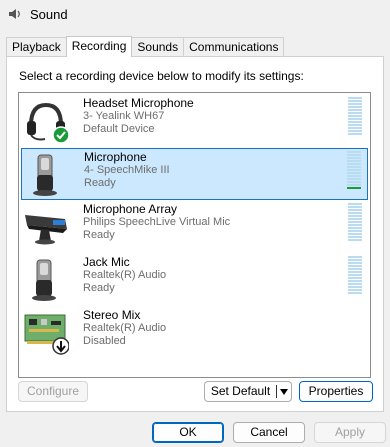 This screenshot has height=447, width=390. Describe the element at coordinates (104, 341) in the screenshot. I see `device-status: Disabled` at that location.